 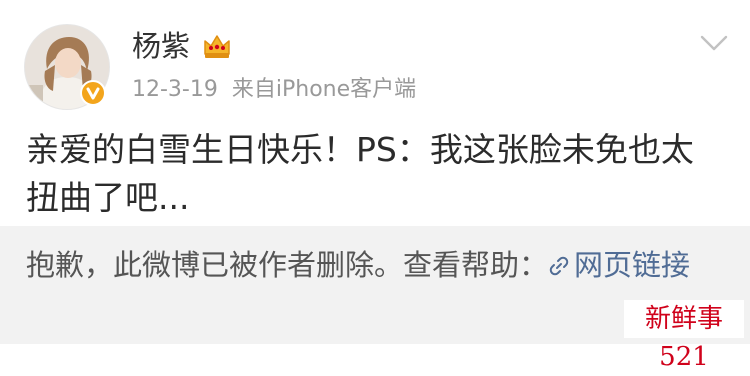 I want to click on chevron-down-icon, so click(x=714, y=43).